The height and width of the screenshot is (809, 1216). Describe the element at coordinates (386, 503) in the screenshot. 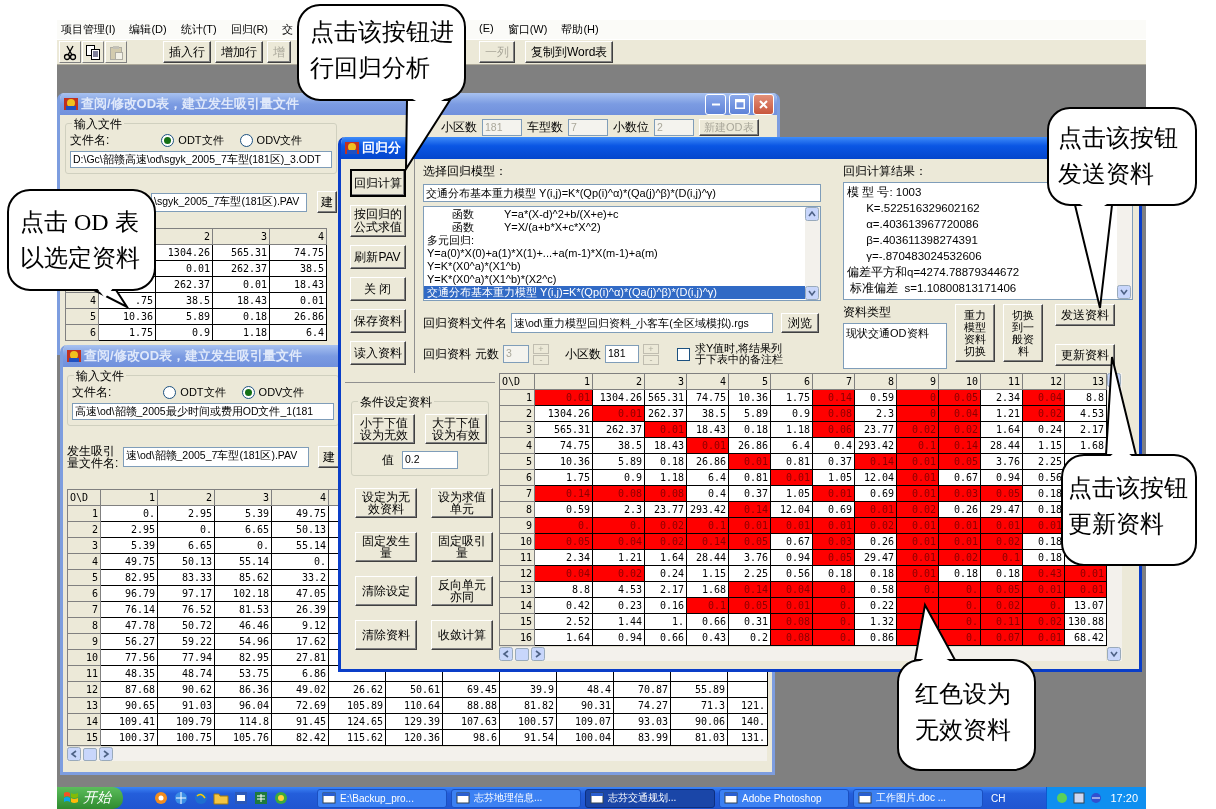

I see `action-button: 设定为无效资料` at that location.